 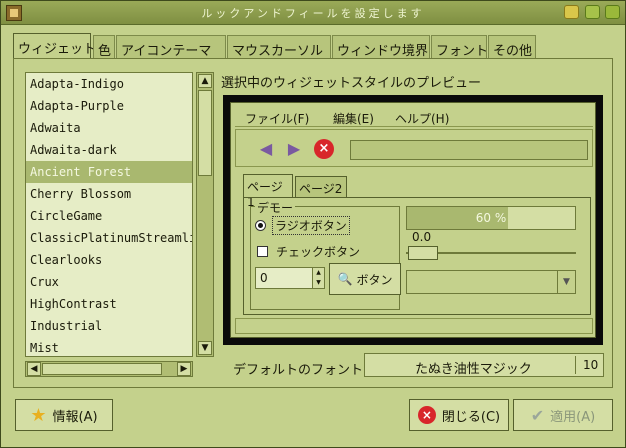 I want to click on scroll-thumb, so click(x=205, y=133).